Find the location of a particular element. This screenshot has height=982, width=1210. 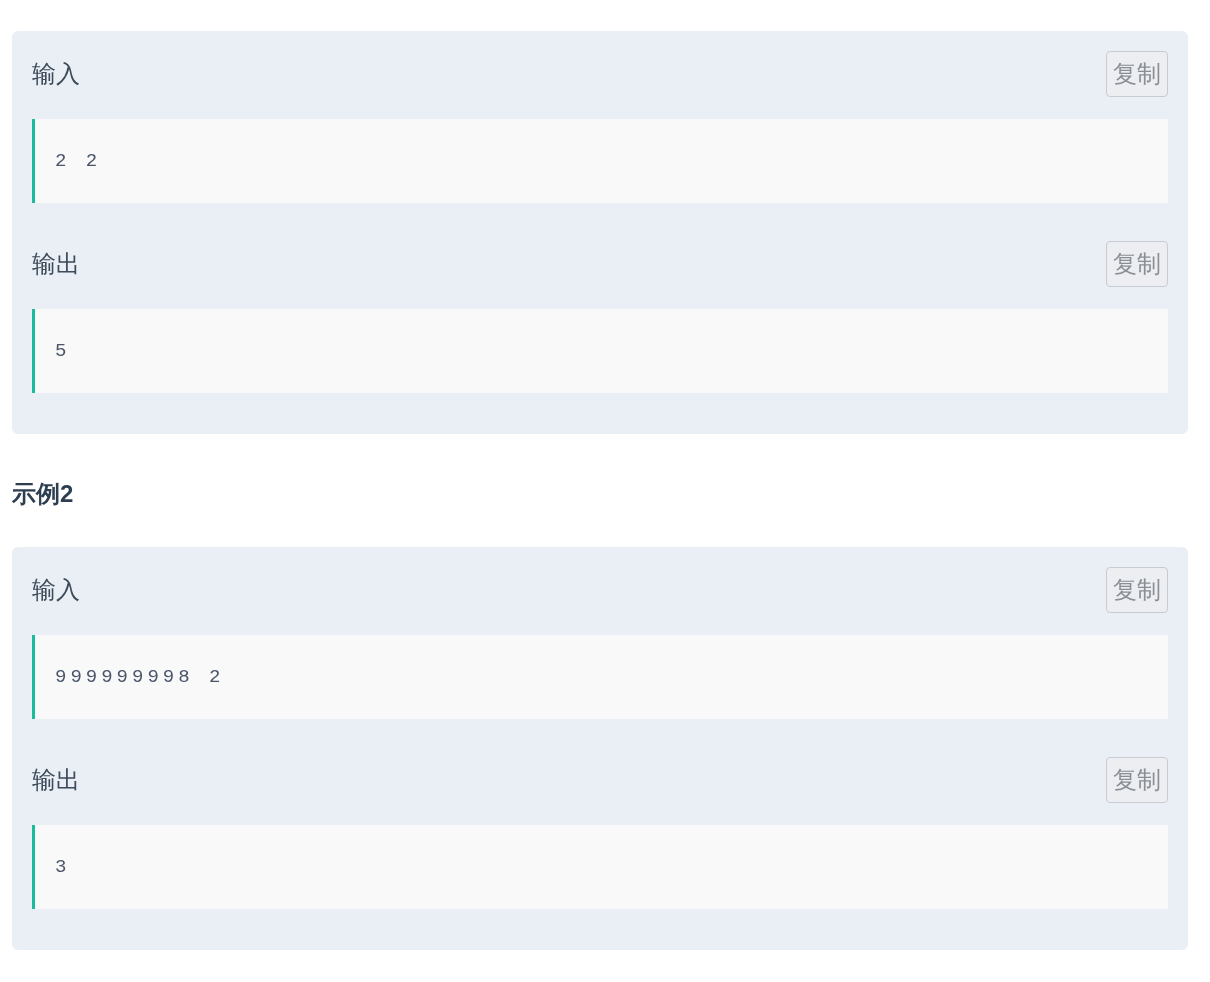

code-block: 2 2 is located at coordinates (600, 161).